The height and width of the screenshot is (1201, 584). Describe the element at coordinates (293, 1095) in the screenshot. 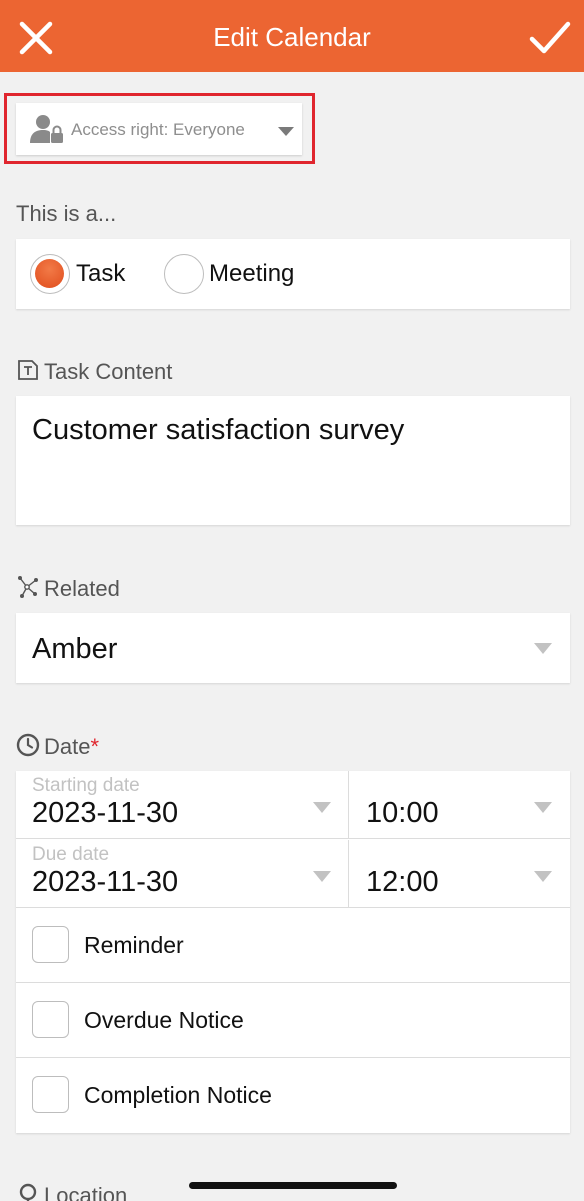

I see `completion-notice-row: Completion Notice` at that location.